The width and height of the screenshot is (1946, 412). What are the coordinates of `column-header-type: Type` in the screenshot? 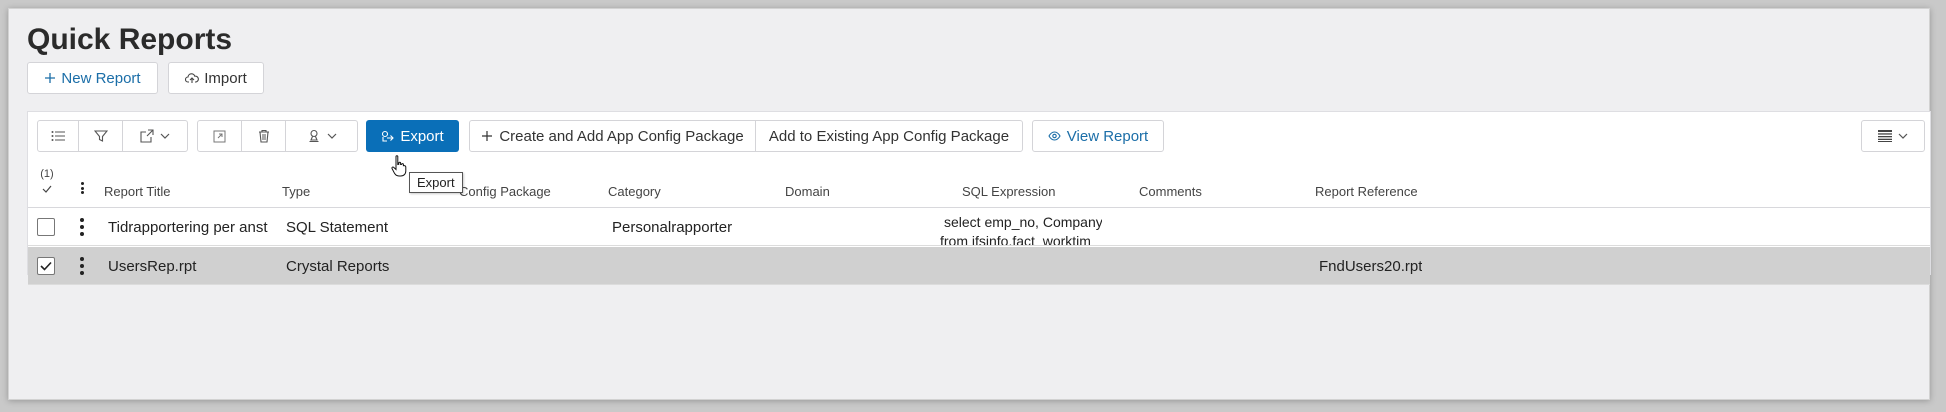 It's located at (296, 191).